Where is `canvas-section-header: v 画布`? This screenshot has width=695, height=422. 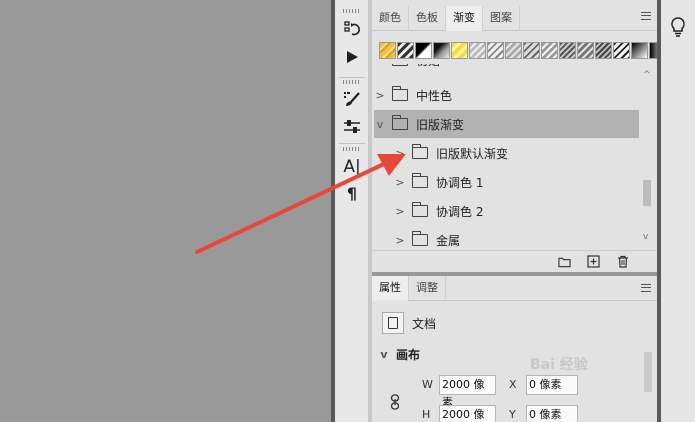 canvas-section-header: v 画布 is located at coordinates (399, 354).